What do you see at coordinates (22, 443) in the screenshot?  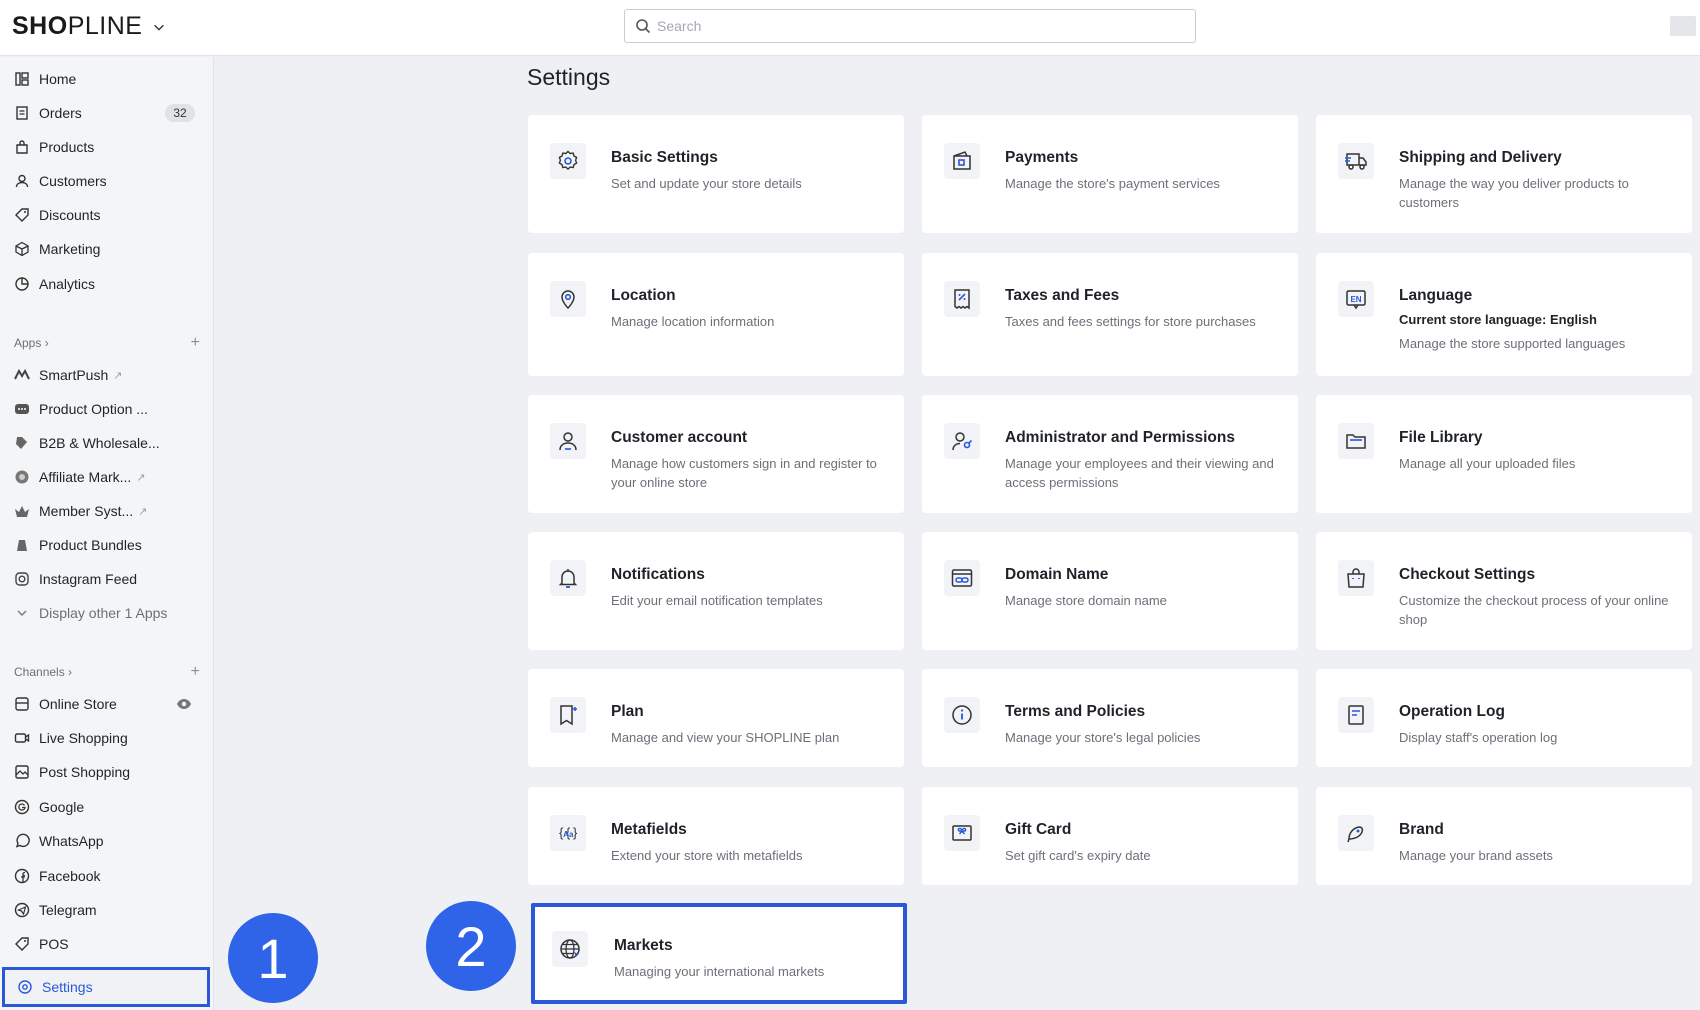 I see `b2b-icon` at bounding box center [22, 443].